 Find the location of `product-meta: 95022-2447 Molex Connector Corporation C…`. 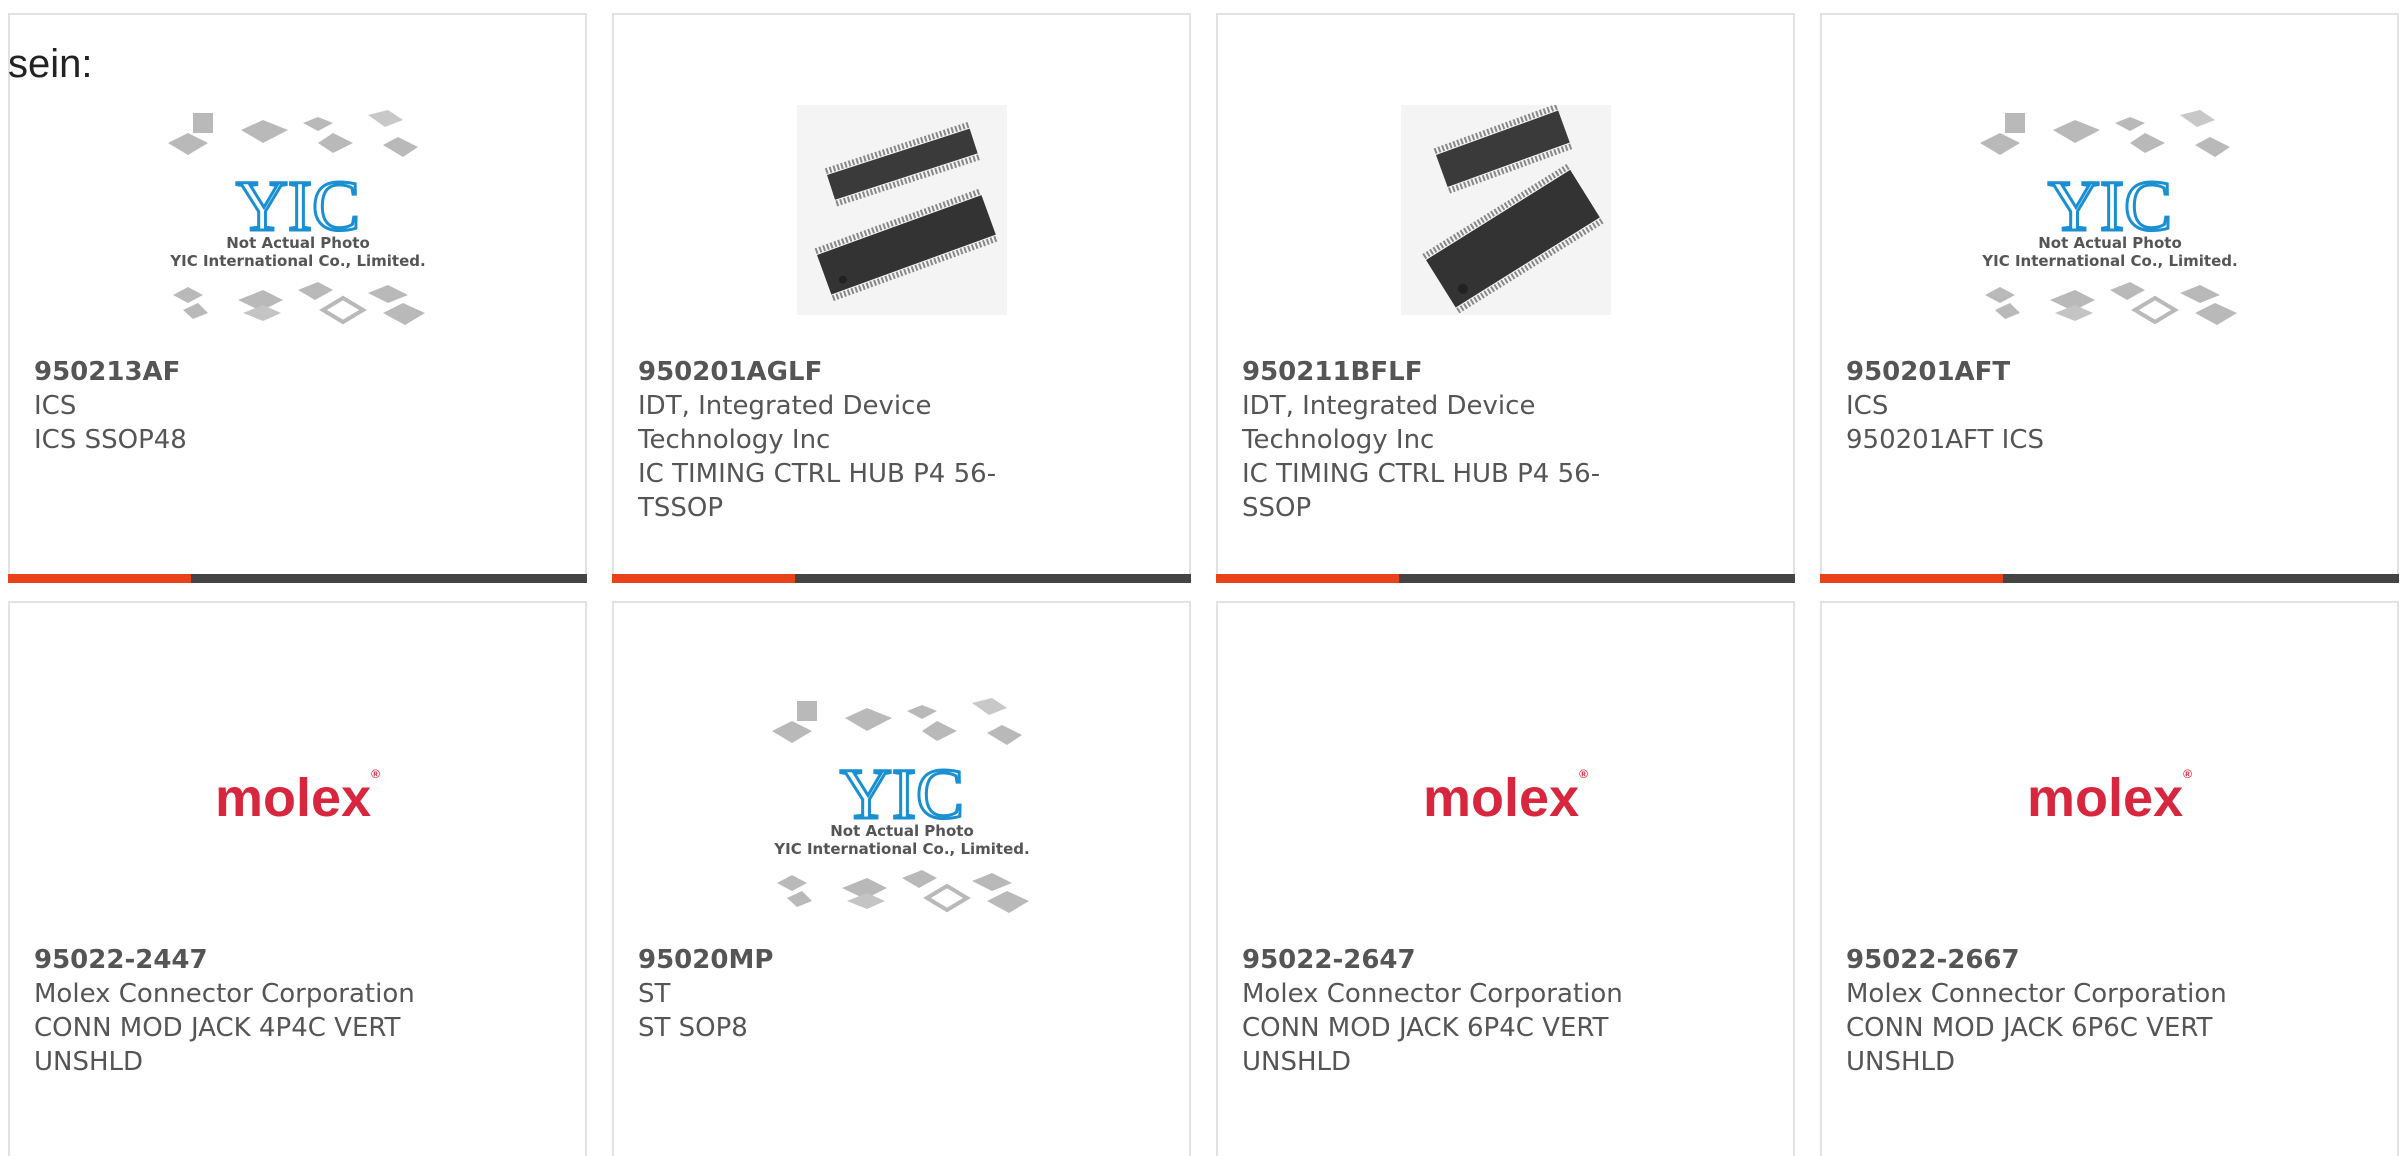

product-meta: 95022-2447 Molex Connector Corporation C… is located at coordinates (264, 1011).